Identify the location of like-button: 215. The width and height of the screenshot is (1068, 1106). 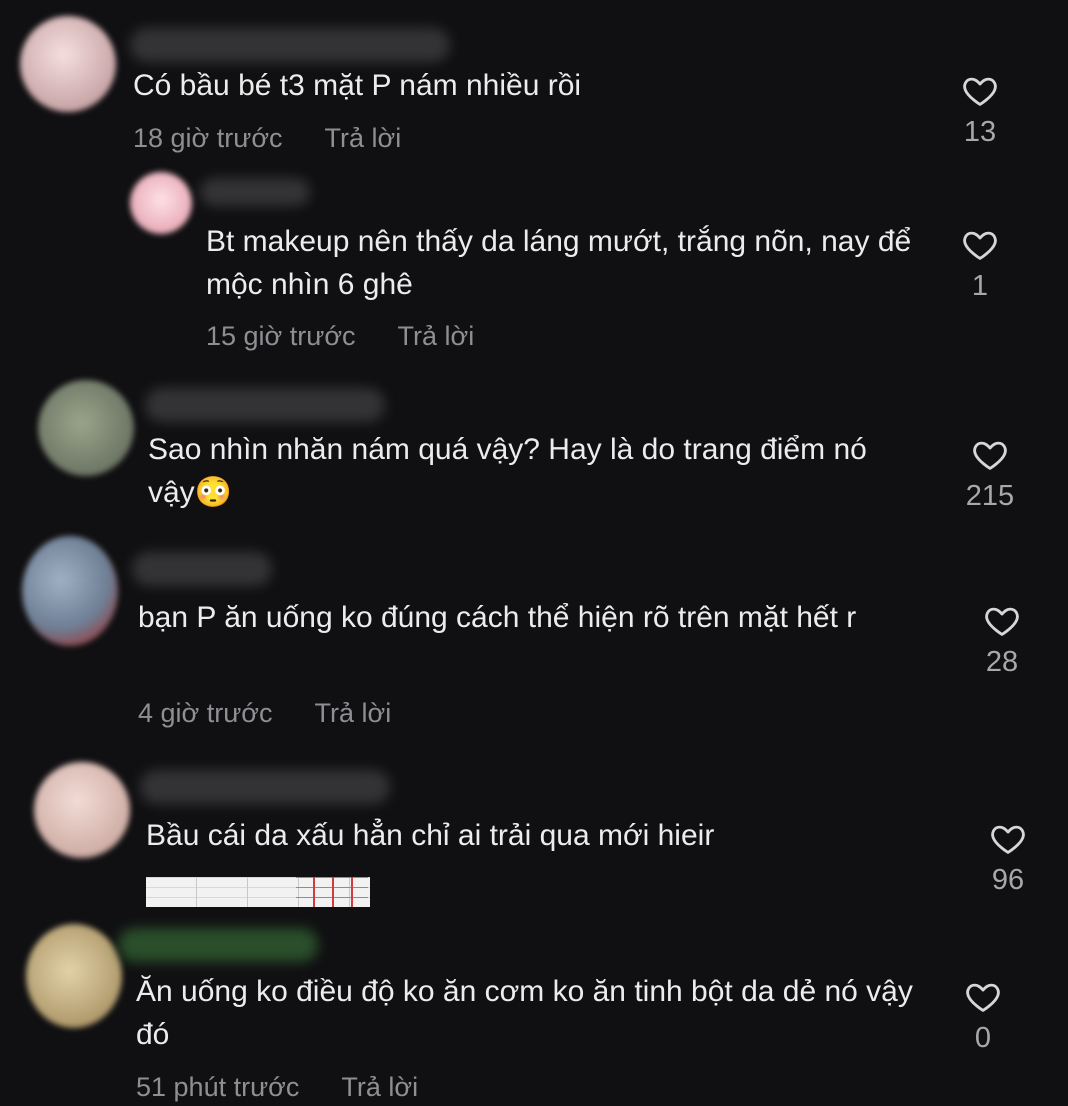
(990, 474).